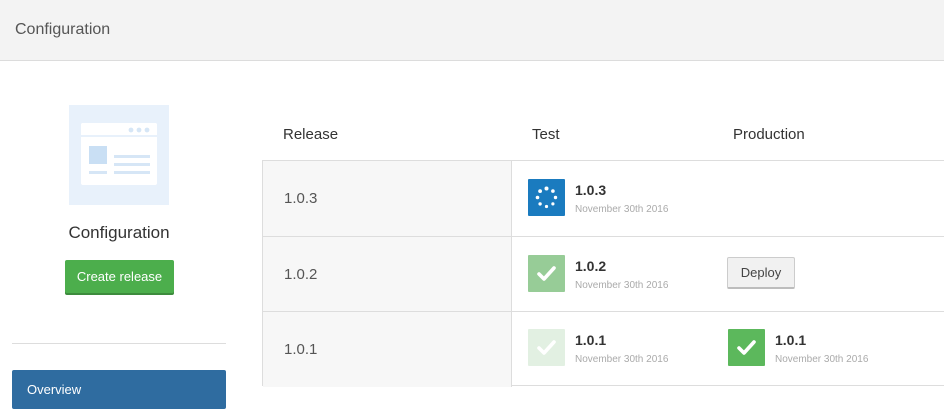 The image size is (944, 418). What do you see at coordinates (301, 349) in the screenshot?
I see `release-version: 1.0.1` at bounding box center [301, 349].